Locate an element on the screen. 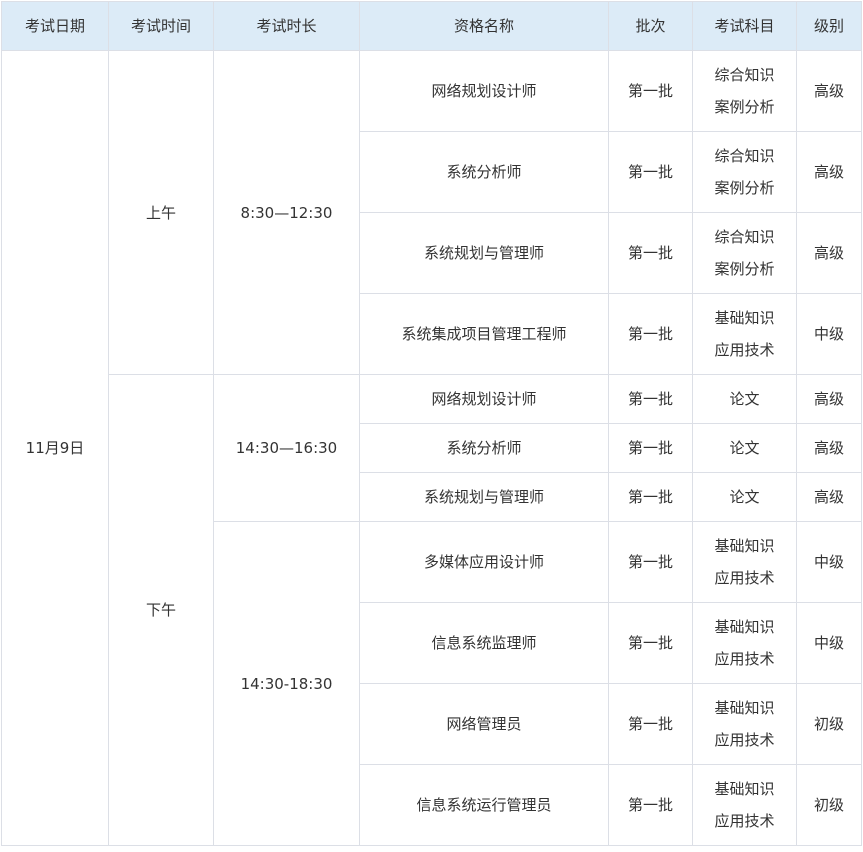 The width and height of the screenshot is (863, 852). duration-afternoon-short-cell: 14:30—16:30 is located at coordinates (286, 448).